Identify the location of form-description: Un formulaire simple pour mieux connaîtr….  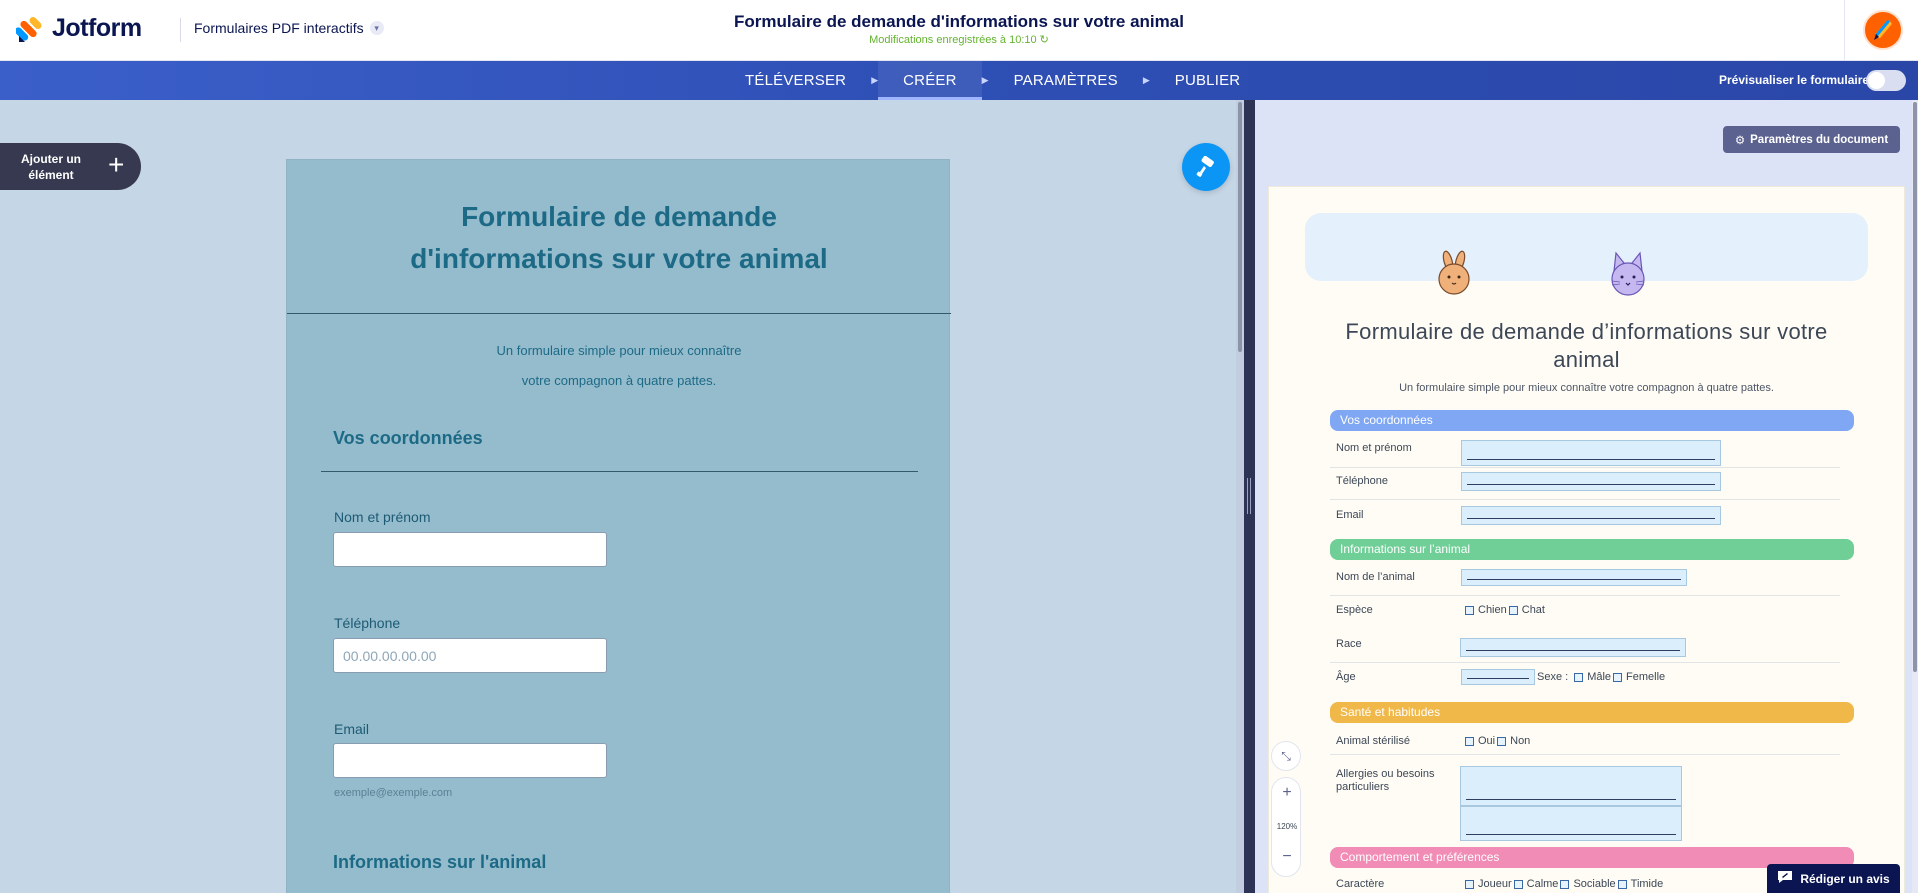
(619, 366).